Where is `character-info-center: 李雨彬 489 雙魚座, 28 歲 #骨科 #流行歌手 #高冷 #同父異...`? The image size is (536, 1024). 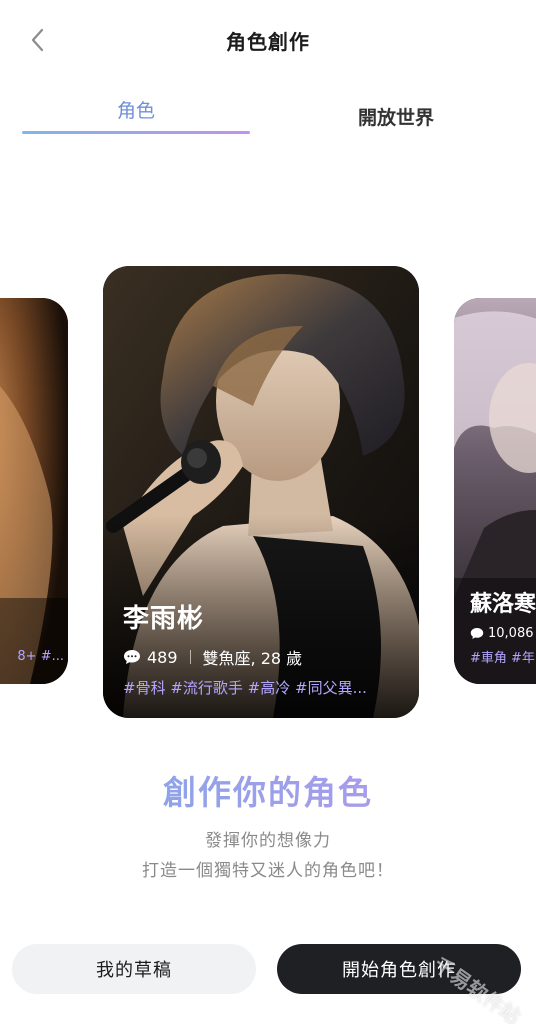 character-info-center: 李雨彬 489 雙魚座, 28 歲 #骨科 #流行歌手 #高冷 #同父異... is located at coordinates (265, 648).